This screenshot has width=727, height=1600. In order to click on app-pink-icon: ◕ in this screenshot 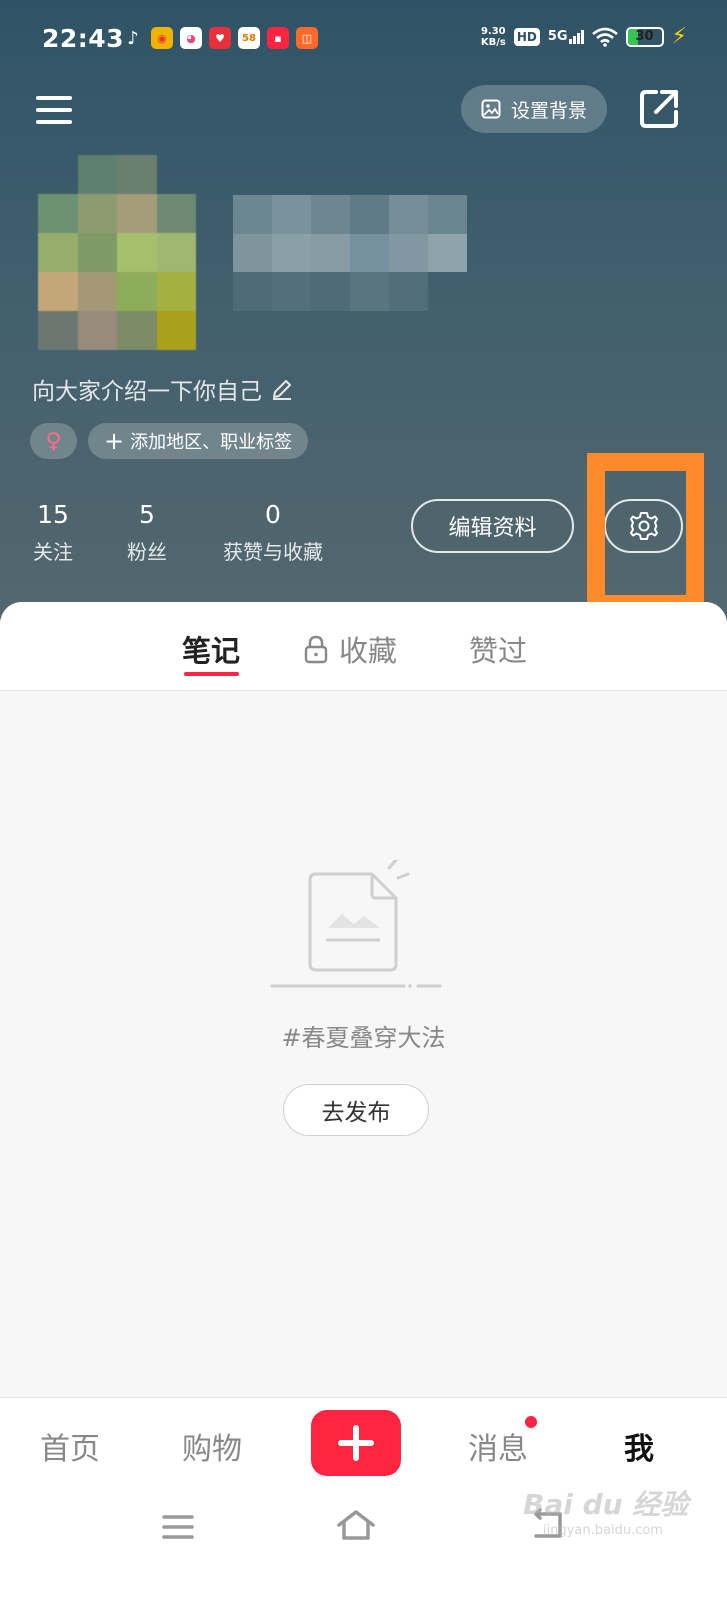, I will do `click(191, 38)`.